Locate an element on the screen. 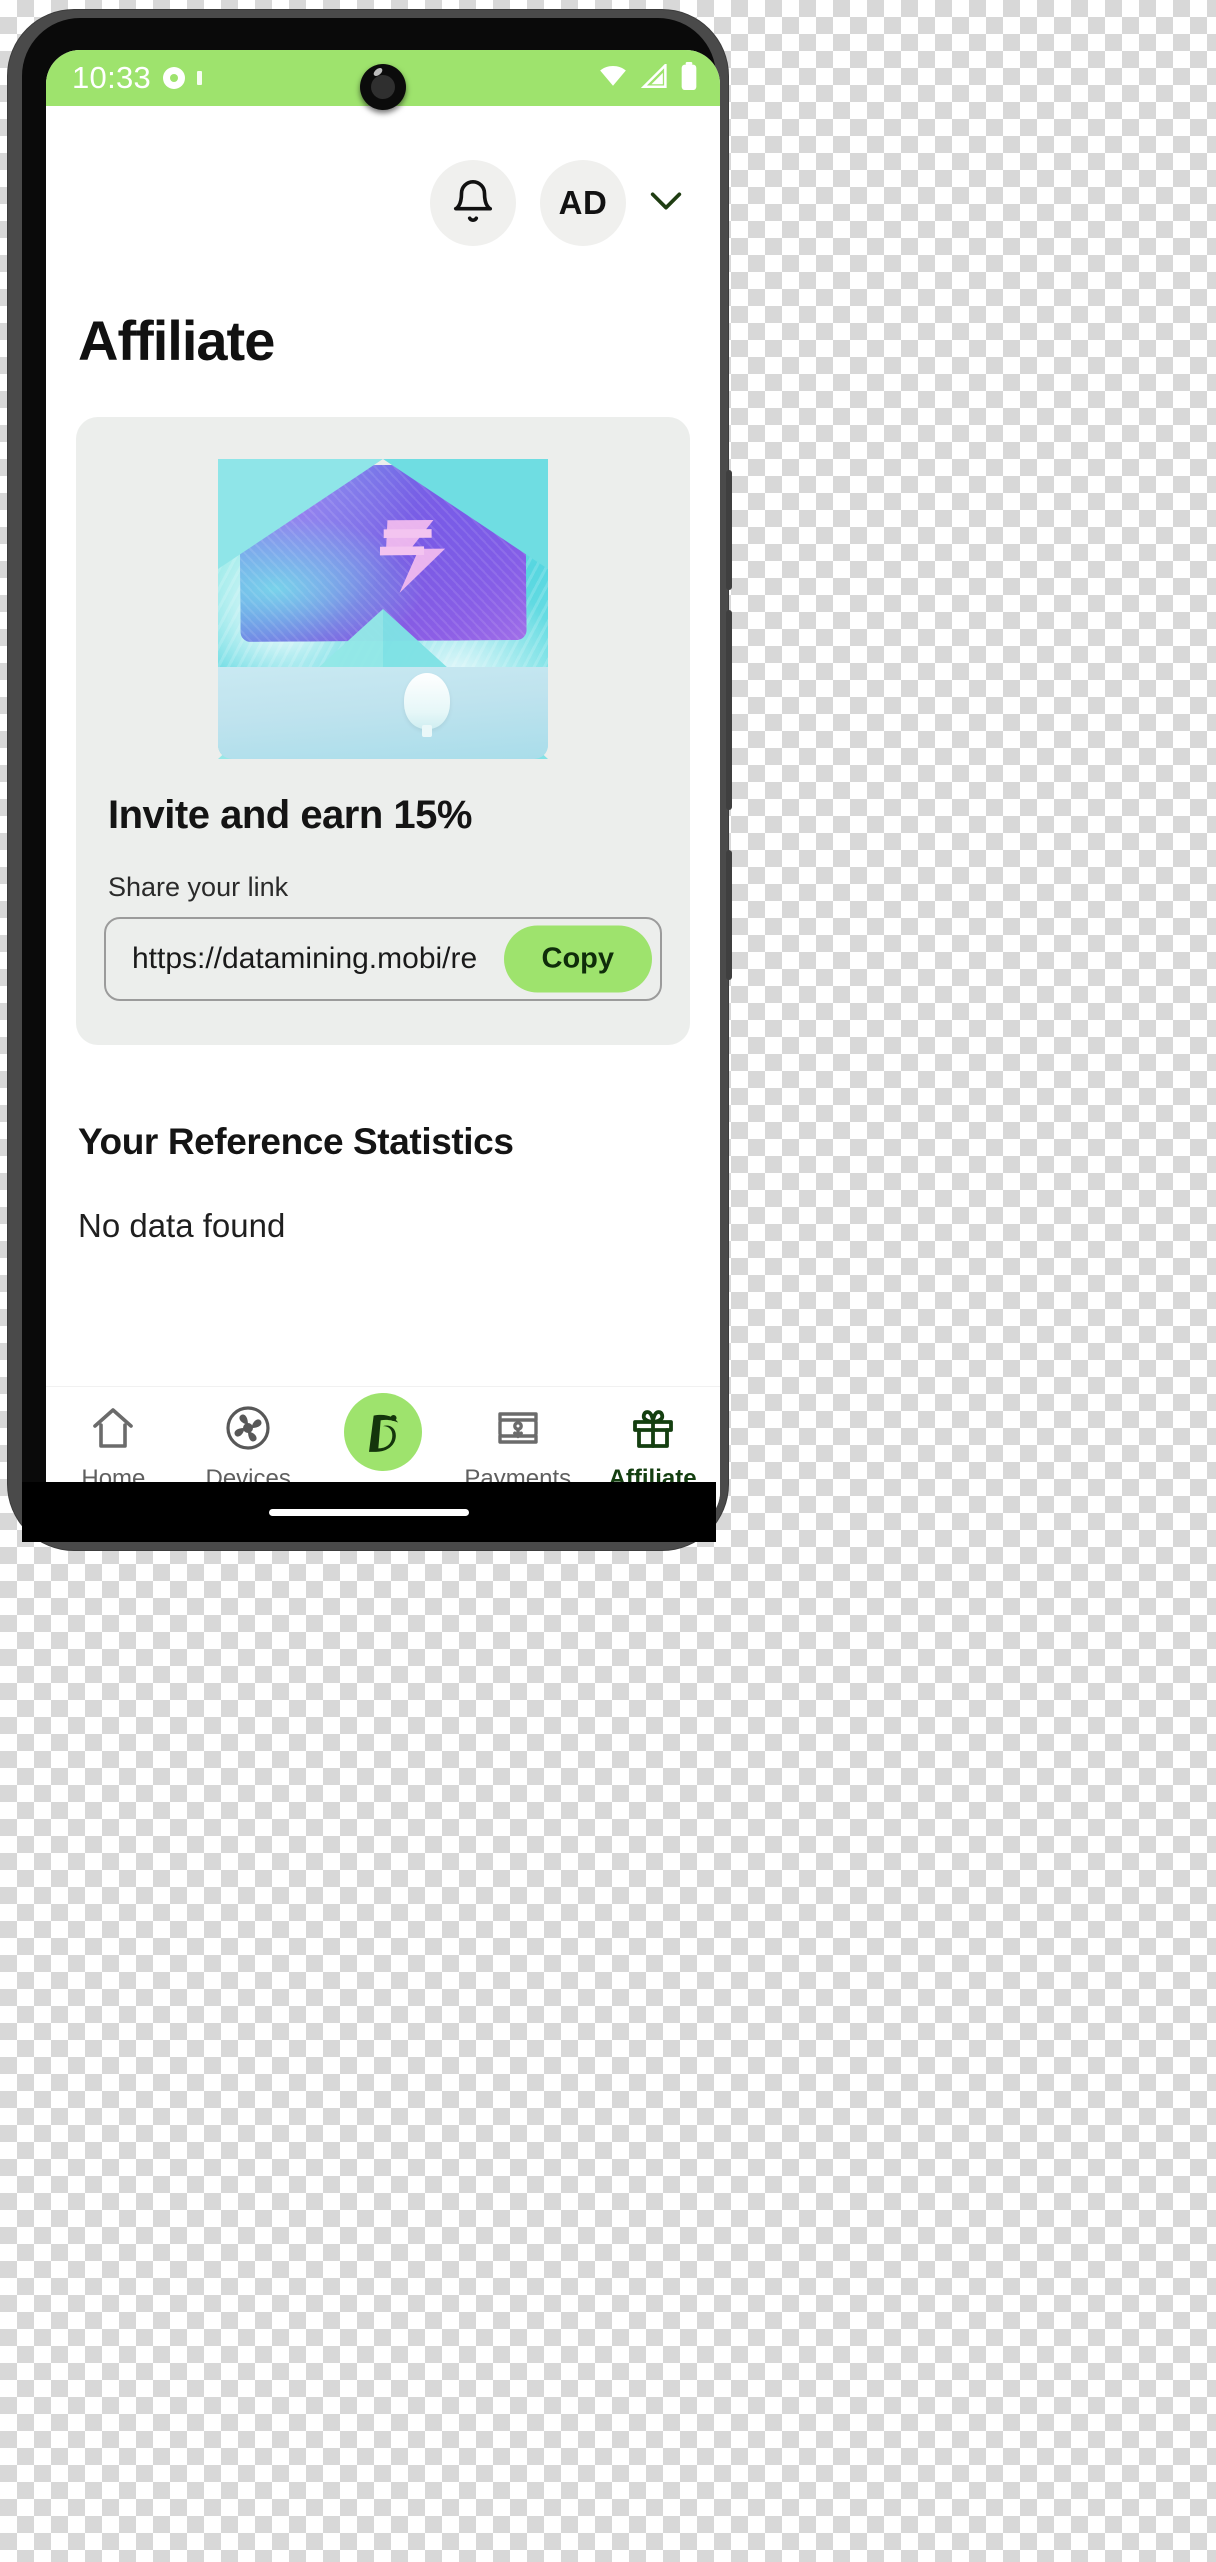  share-link-row: https://datamining.mobi/re Copy is located at coordinates (383, 959).